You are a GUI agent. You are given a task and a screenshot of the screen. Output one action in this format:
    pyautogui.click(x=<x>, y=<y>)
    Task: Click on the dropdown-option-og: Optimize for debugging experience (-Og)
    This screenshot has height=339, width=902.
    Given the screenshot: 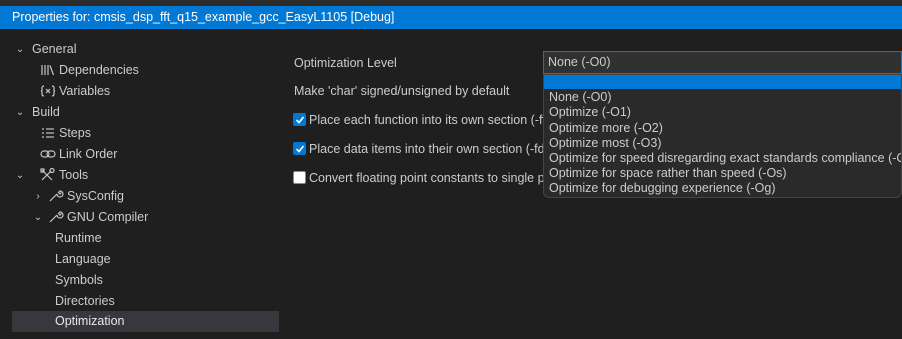 What is the action you would take?
    pyautogui.click(x=722, y=188)
    